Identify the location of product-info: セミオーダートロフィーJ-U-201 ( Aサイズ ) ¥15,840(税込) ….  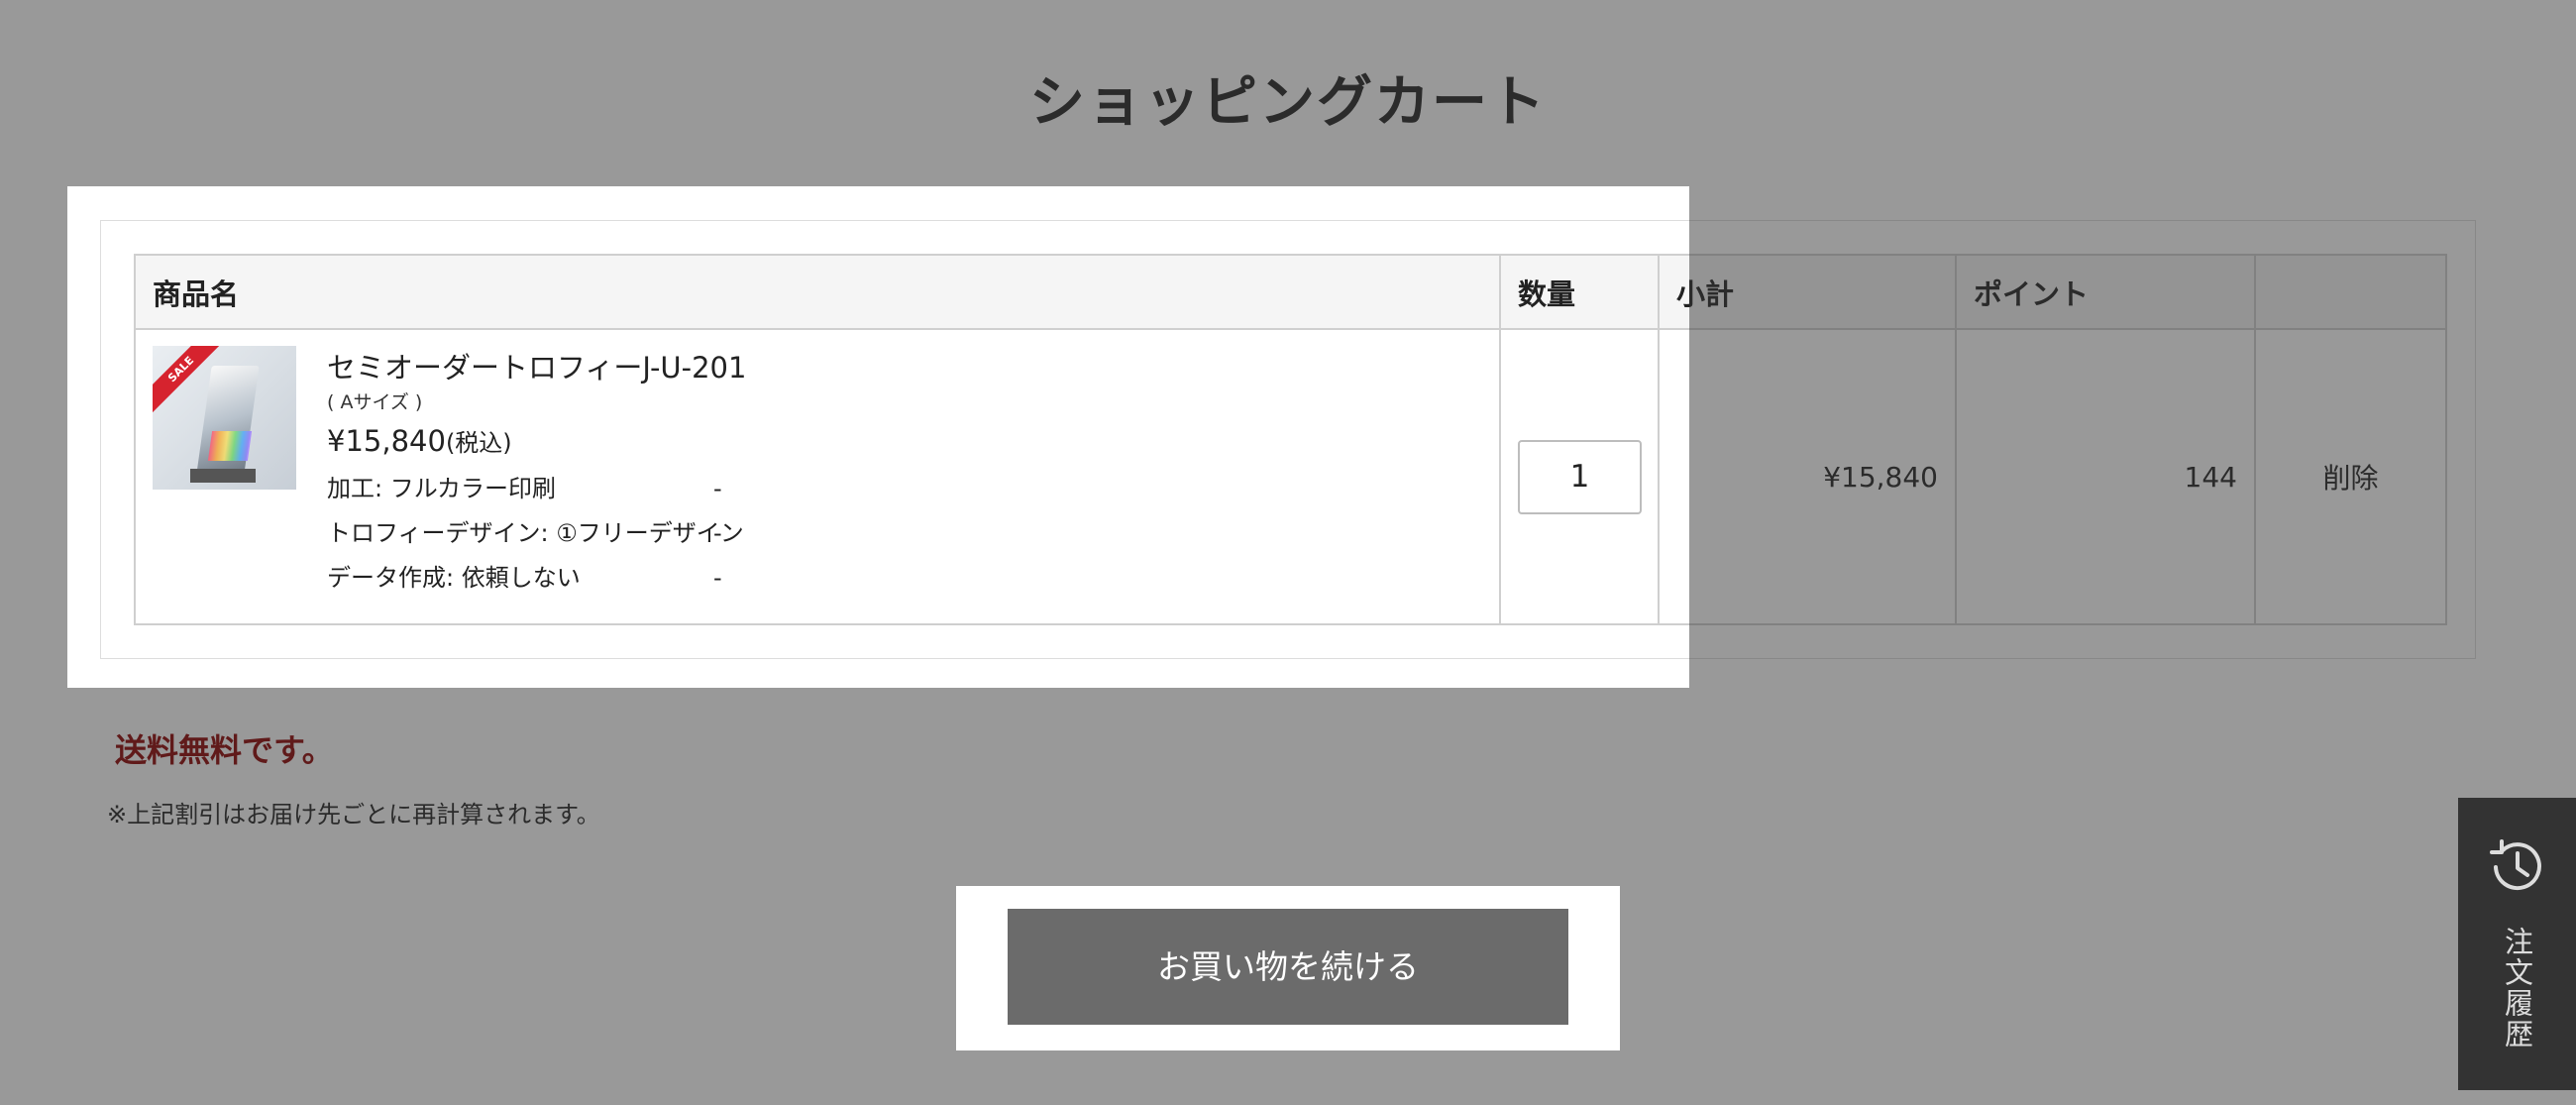
(605, 474).